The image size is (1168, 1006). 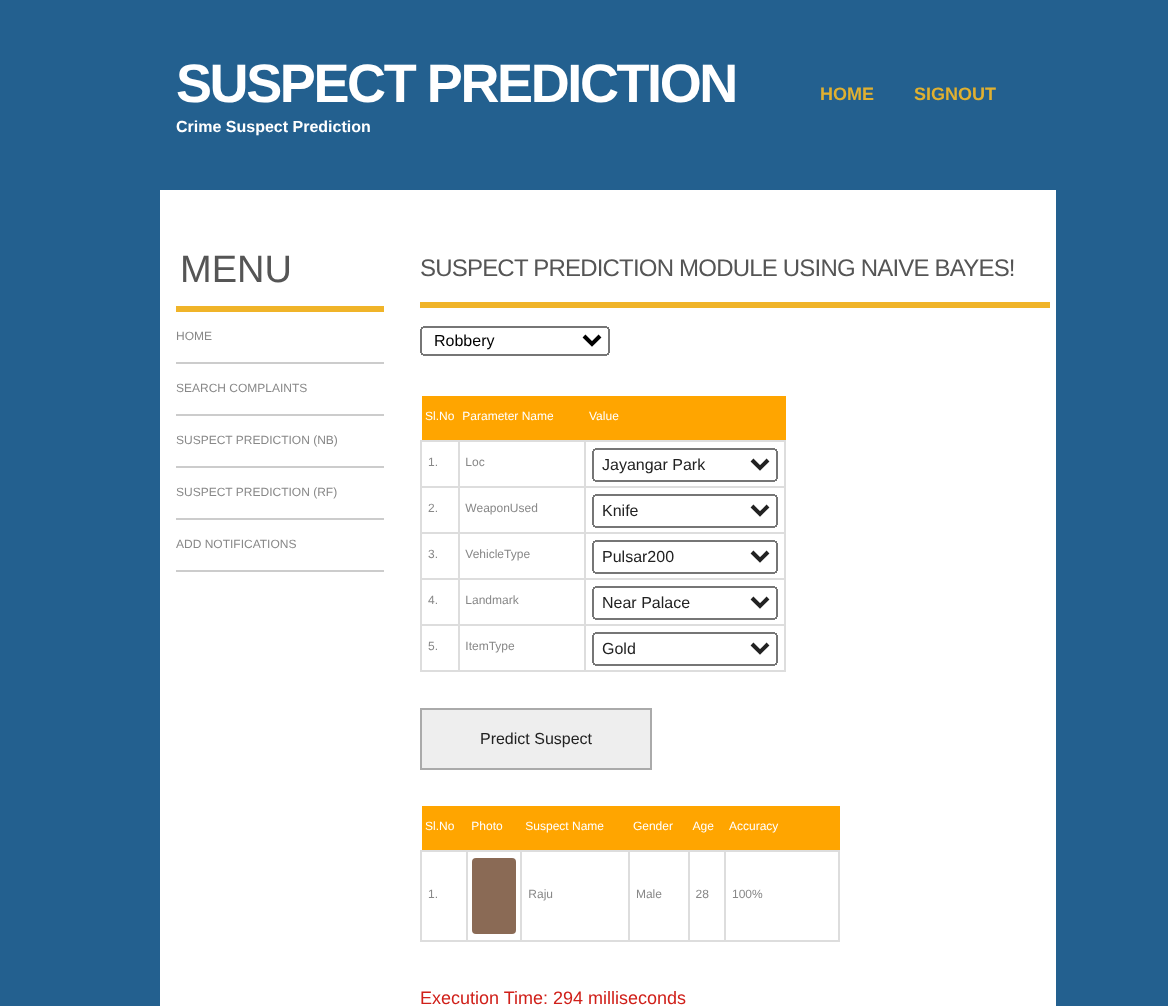 I want to click on predict-suspect-button: Predict Suspect, so click(x=536, y=739).